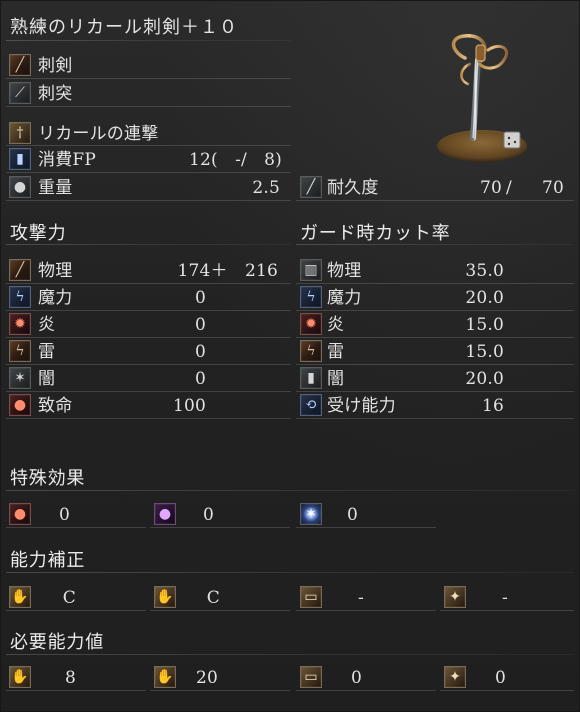 The height and width of the screenshot is (712, 580). I want to click on durability-label: 耐久度, so click(353, 188).